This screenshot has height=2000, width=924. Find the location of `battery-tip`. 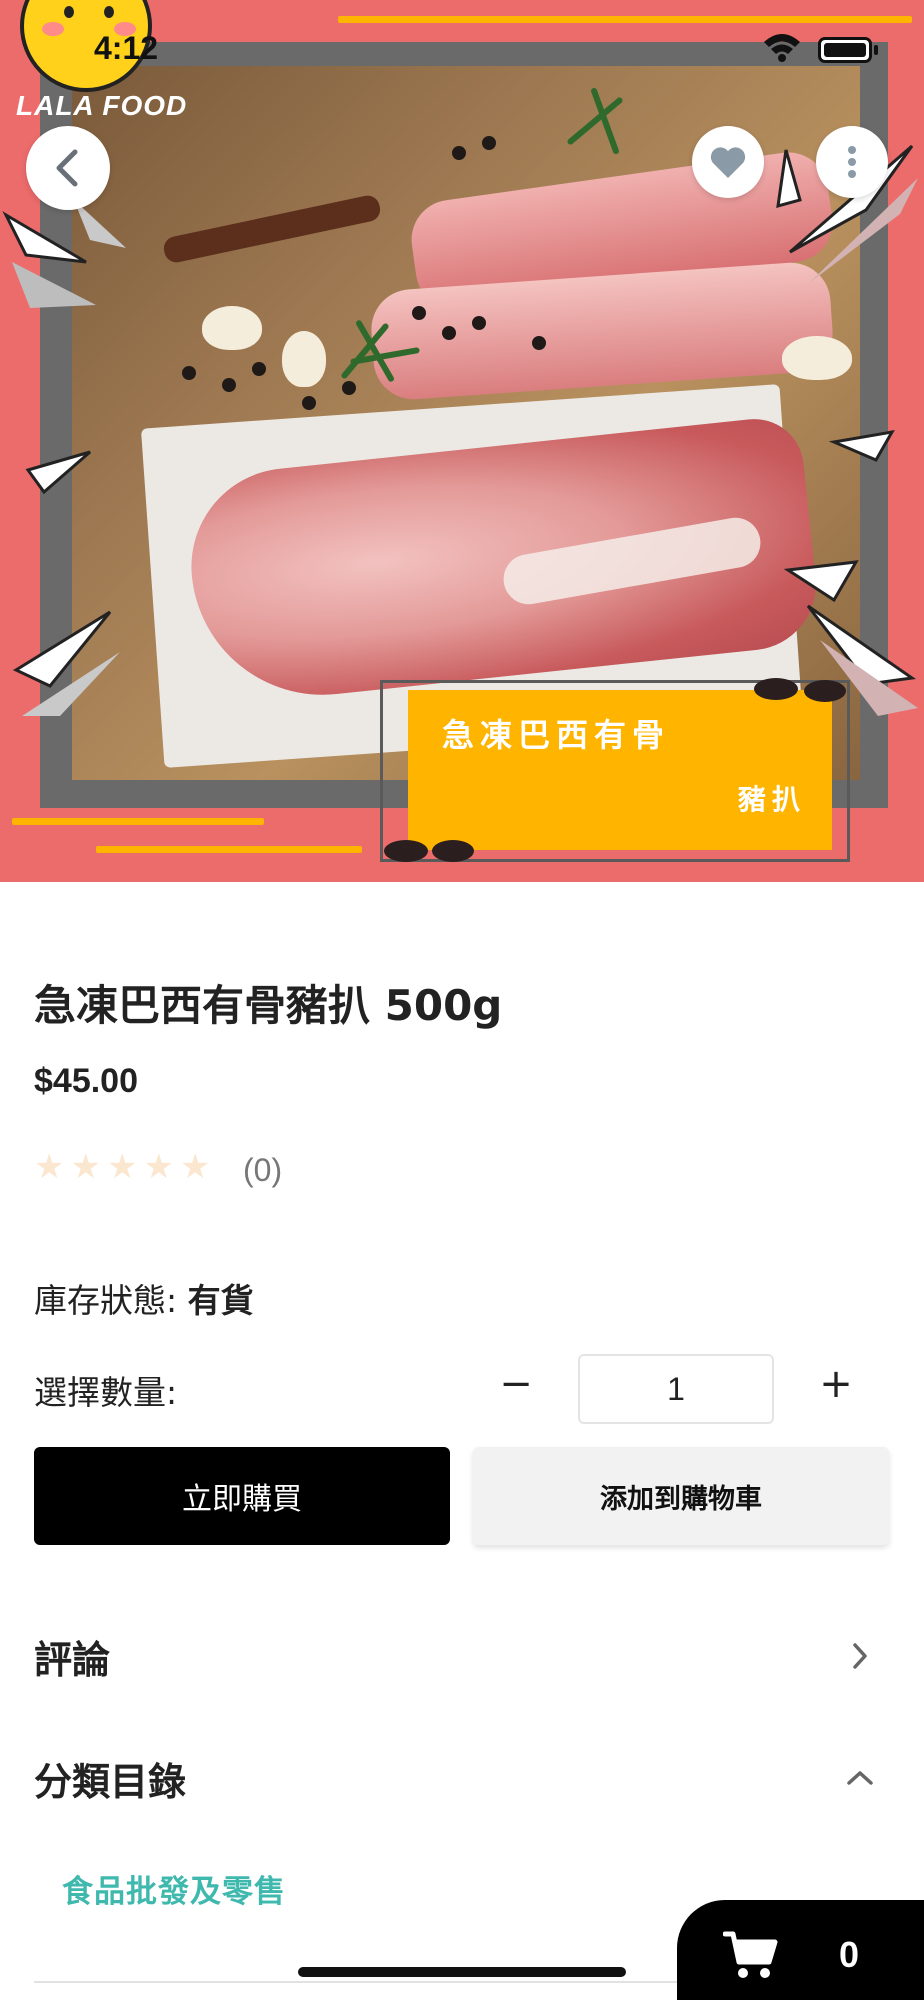

battery-tip is located at coordinates (876, 50).